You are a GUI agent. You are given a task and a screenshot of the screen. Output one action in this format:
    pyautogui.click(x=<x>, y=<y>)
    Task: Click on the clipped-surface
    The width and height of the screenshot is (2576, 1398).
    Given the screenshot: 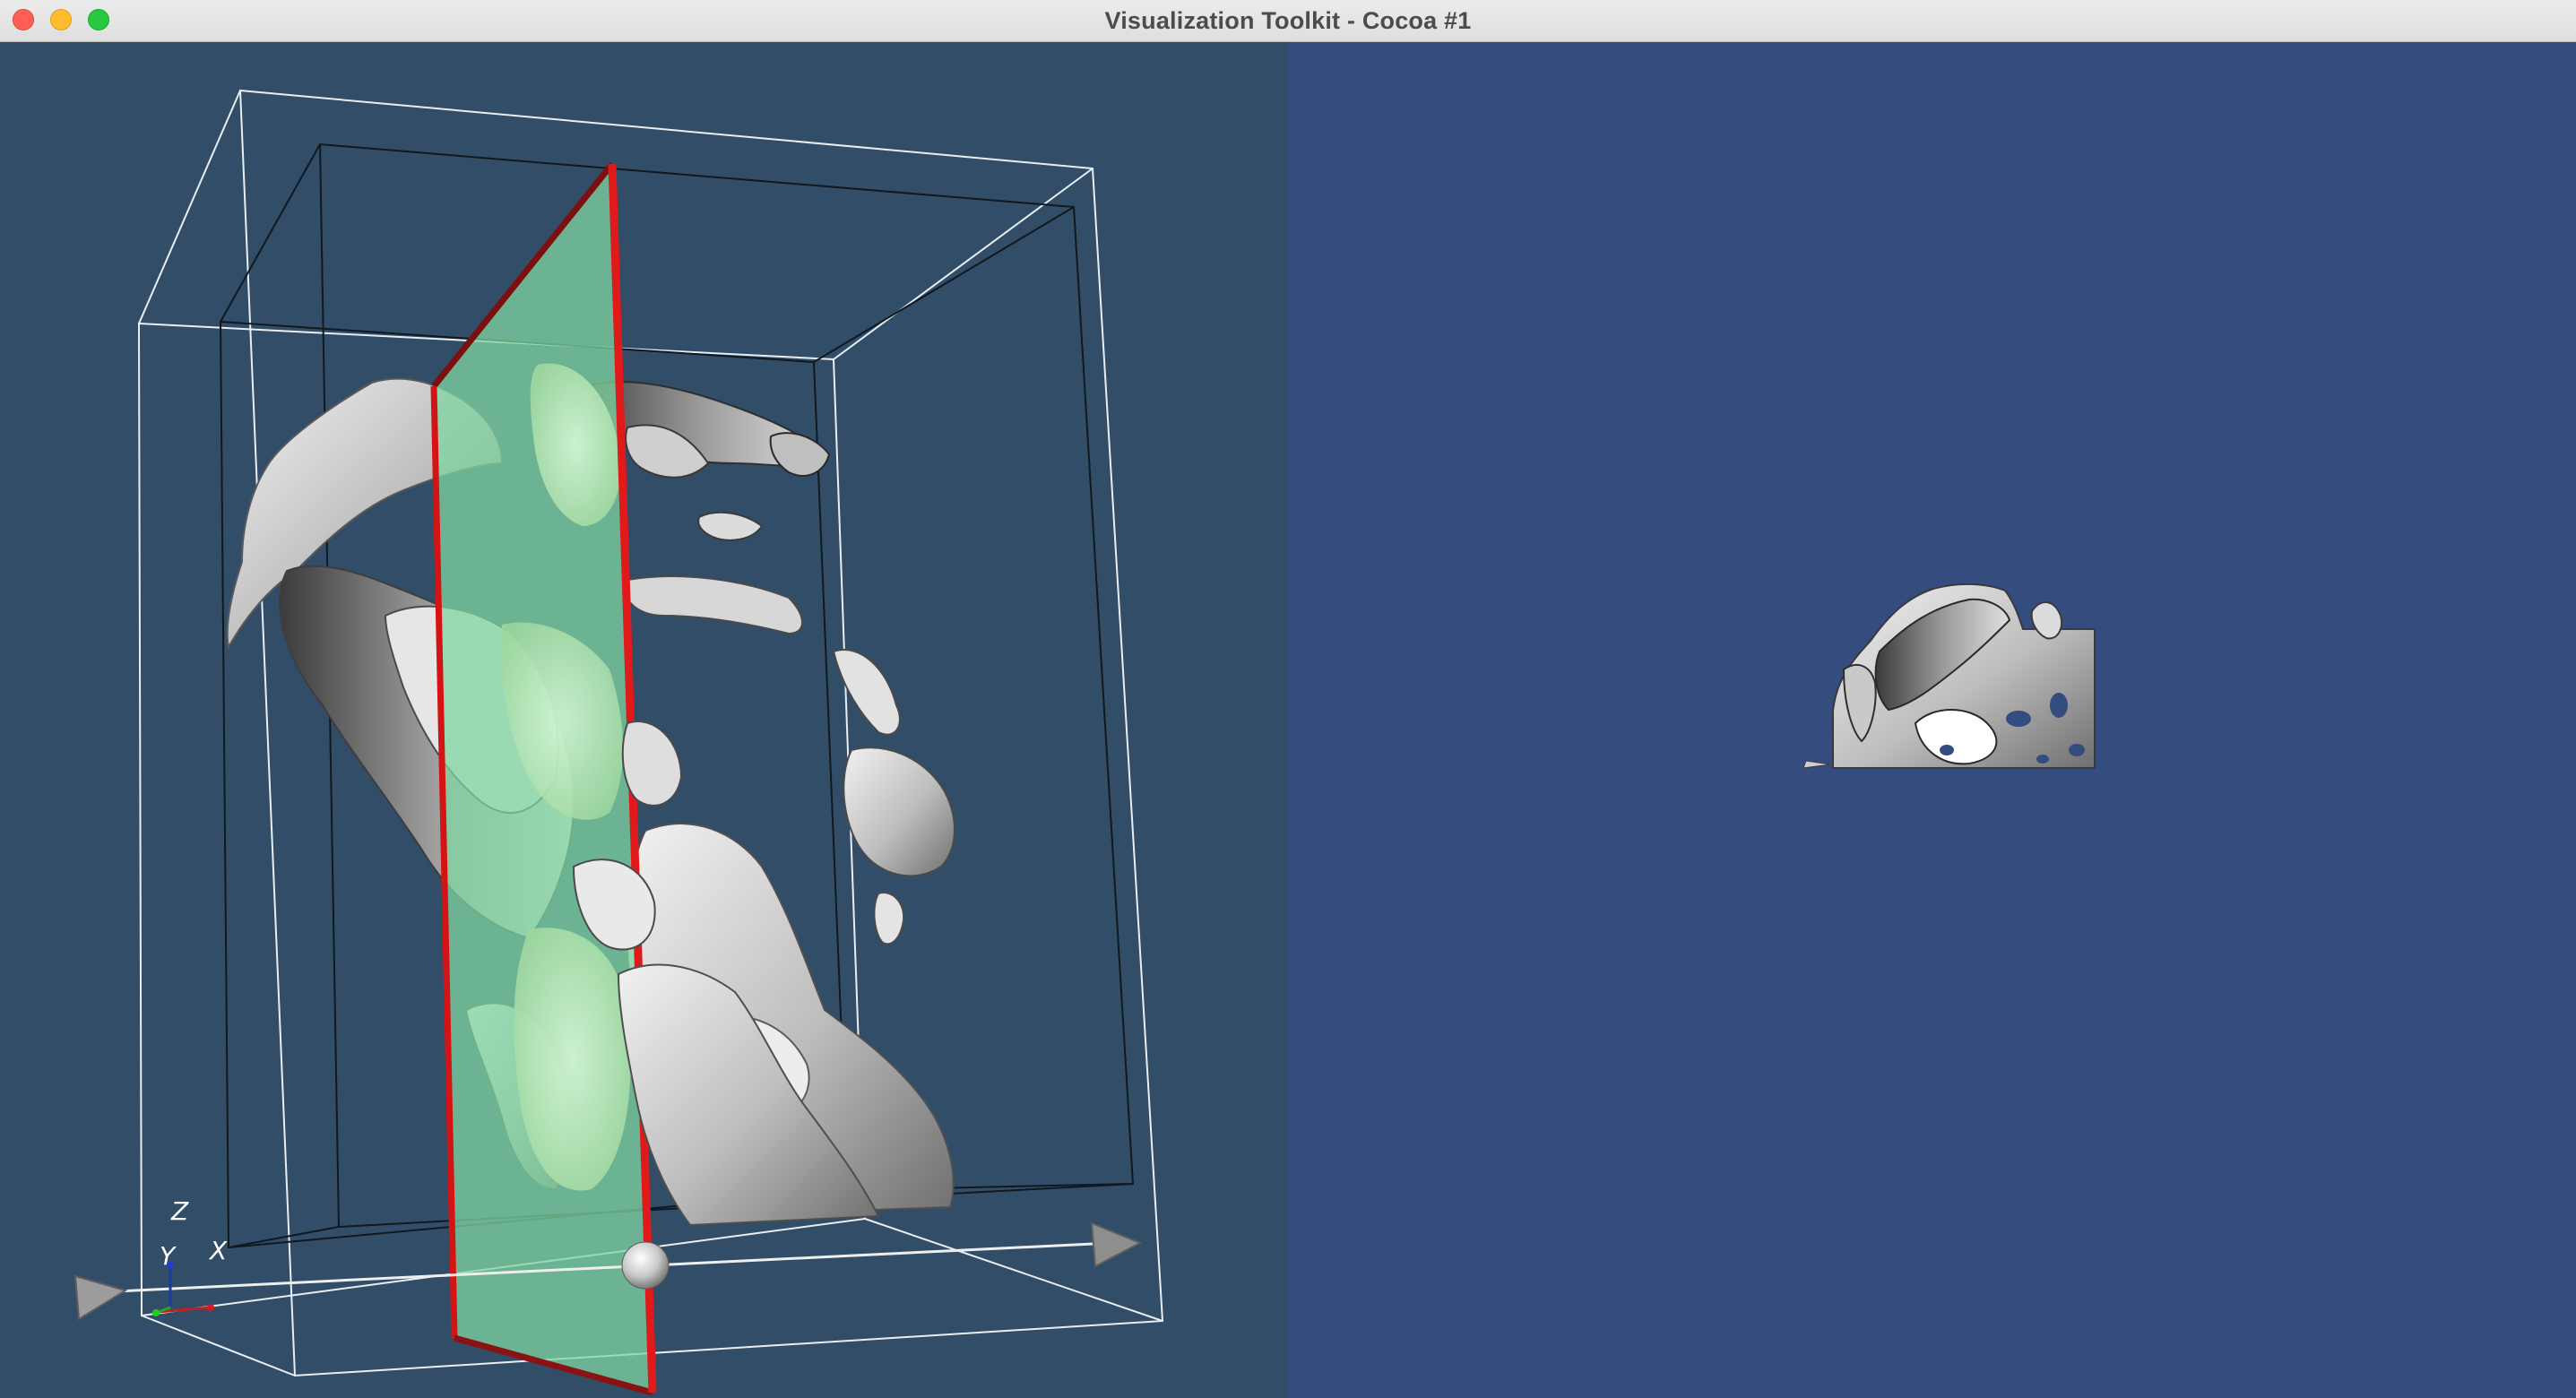 What is the action you would take?
    pyautogui.click(x=1949, y=675)
    